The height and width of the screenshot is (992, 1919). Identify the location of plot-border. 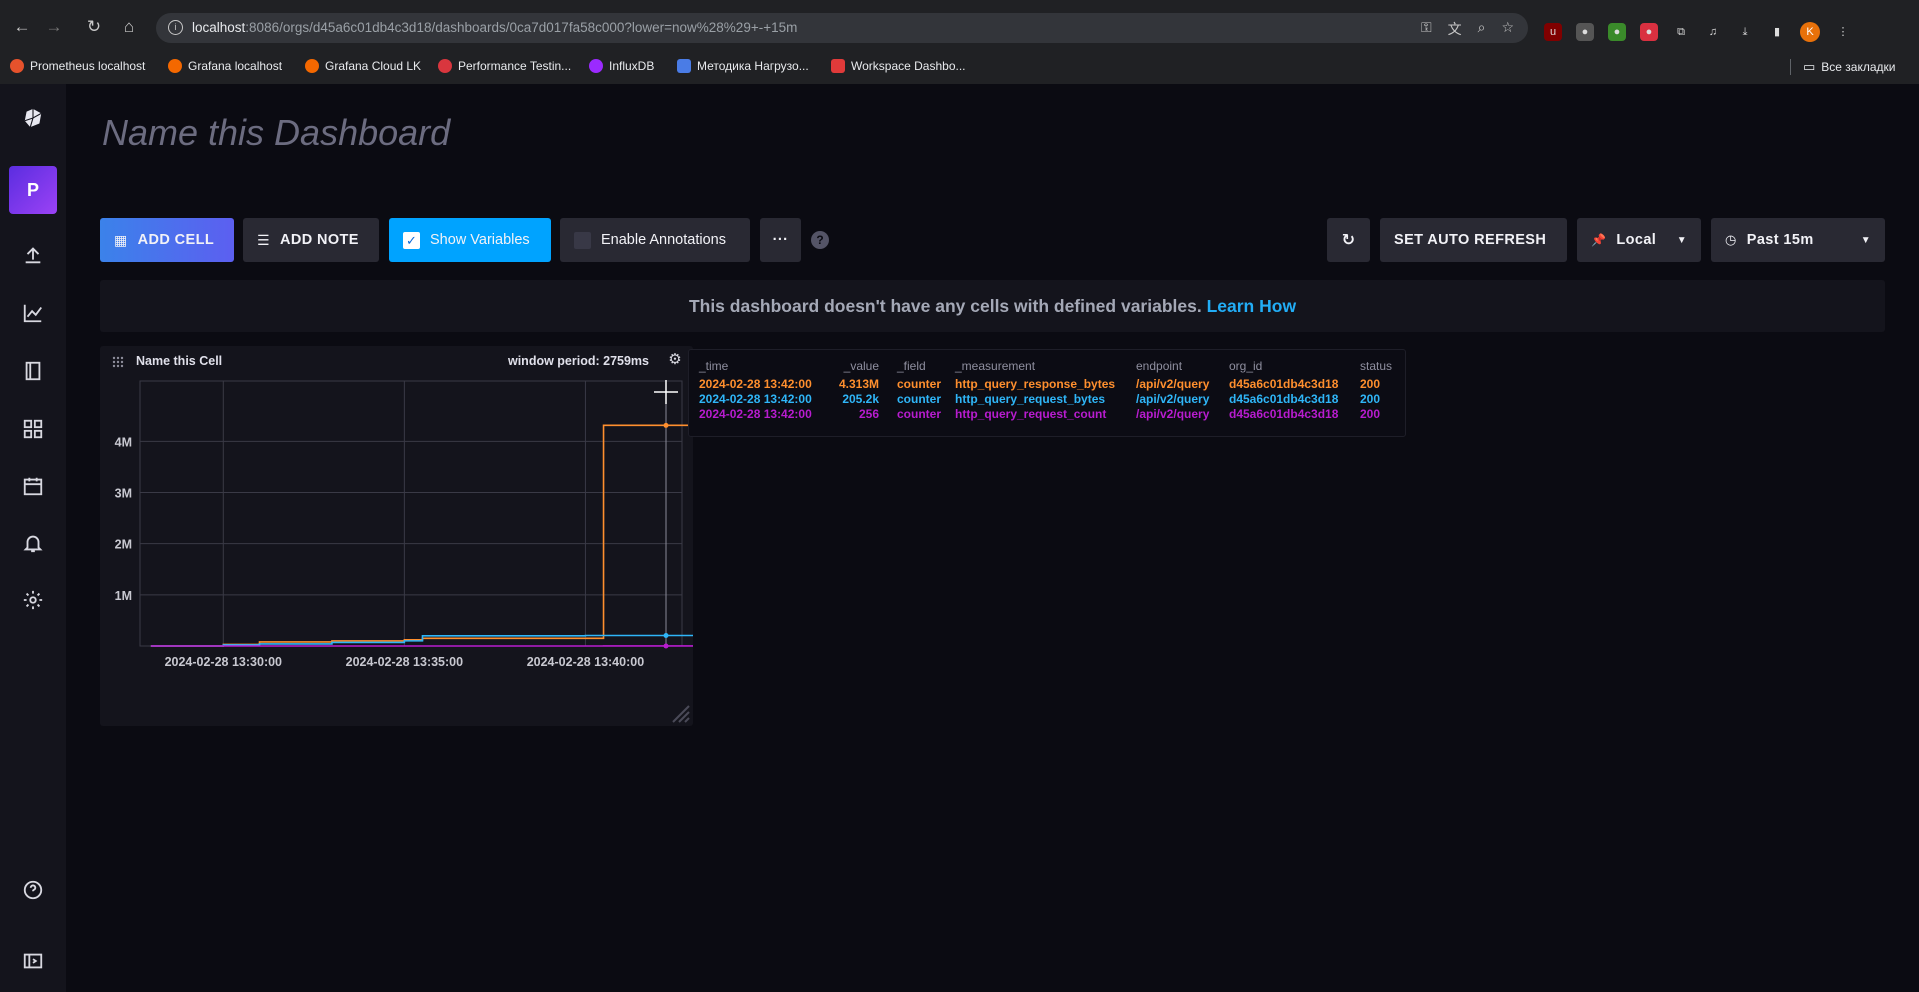
(411, 513).